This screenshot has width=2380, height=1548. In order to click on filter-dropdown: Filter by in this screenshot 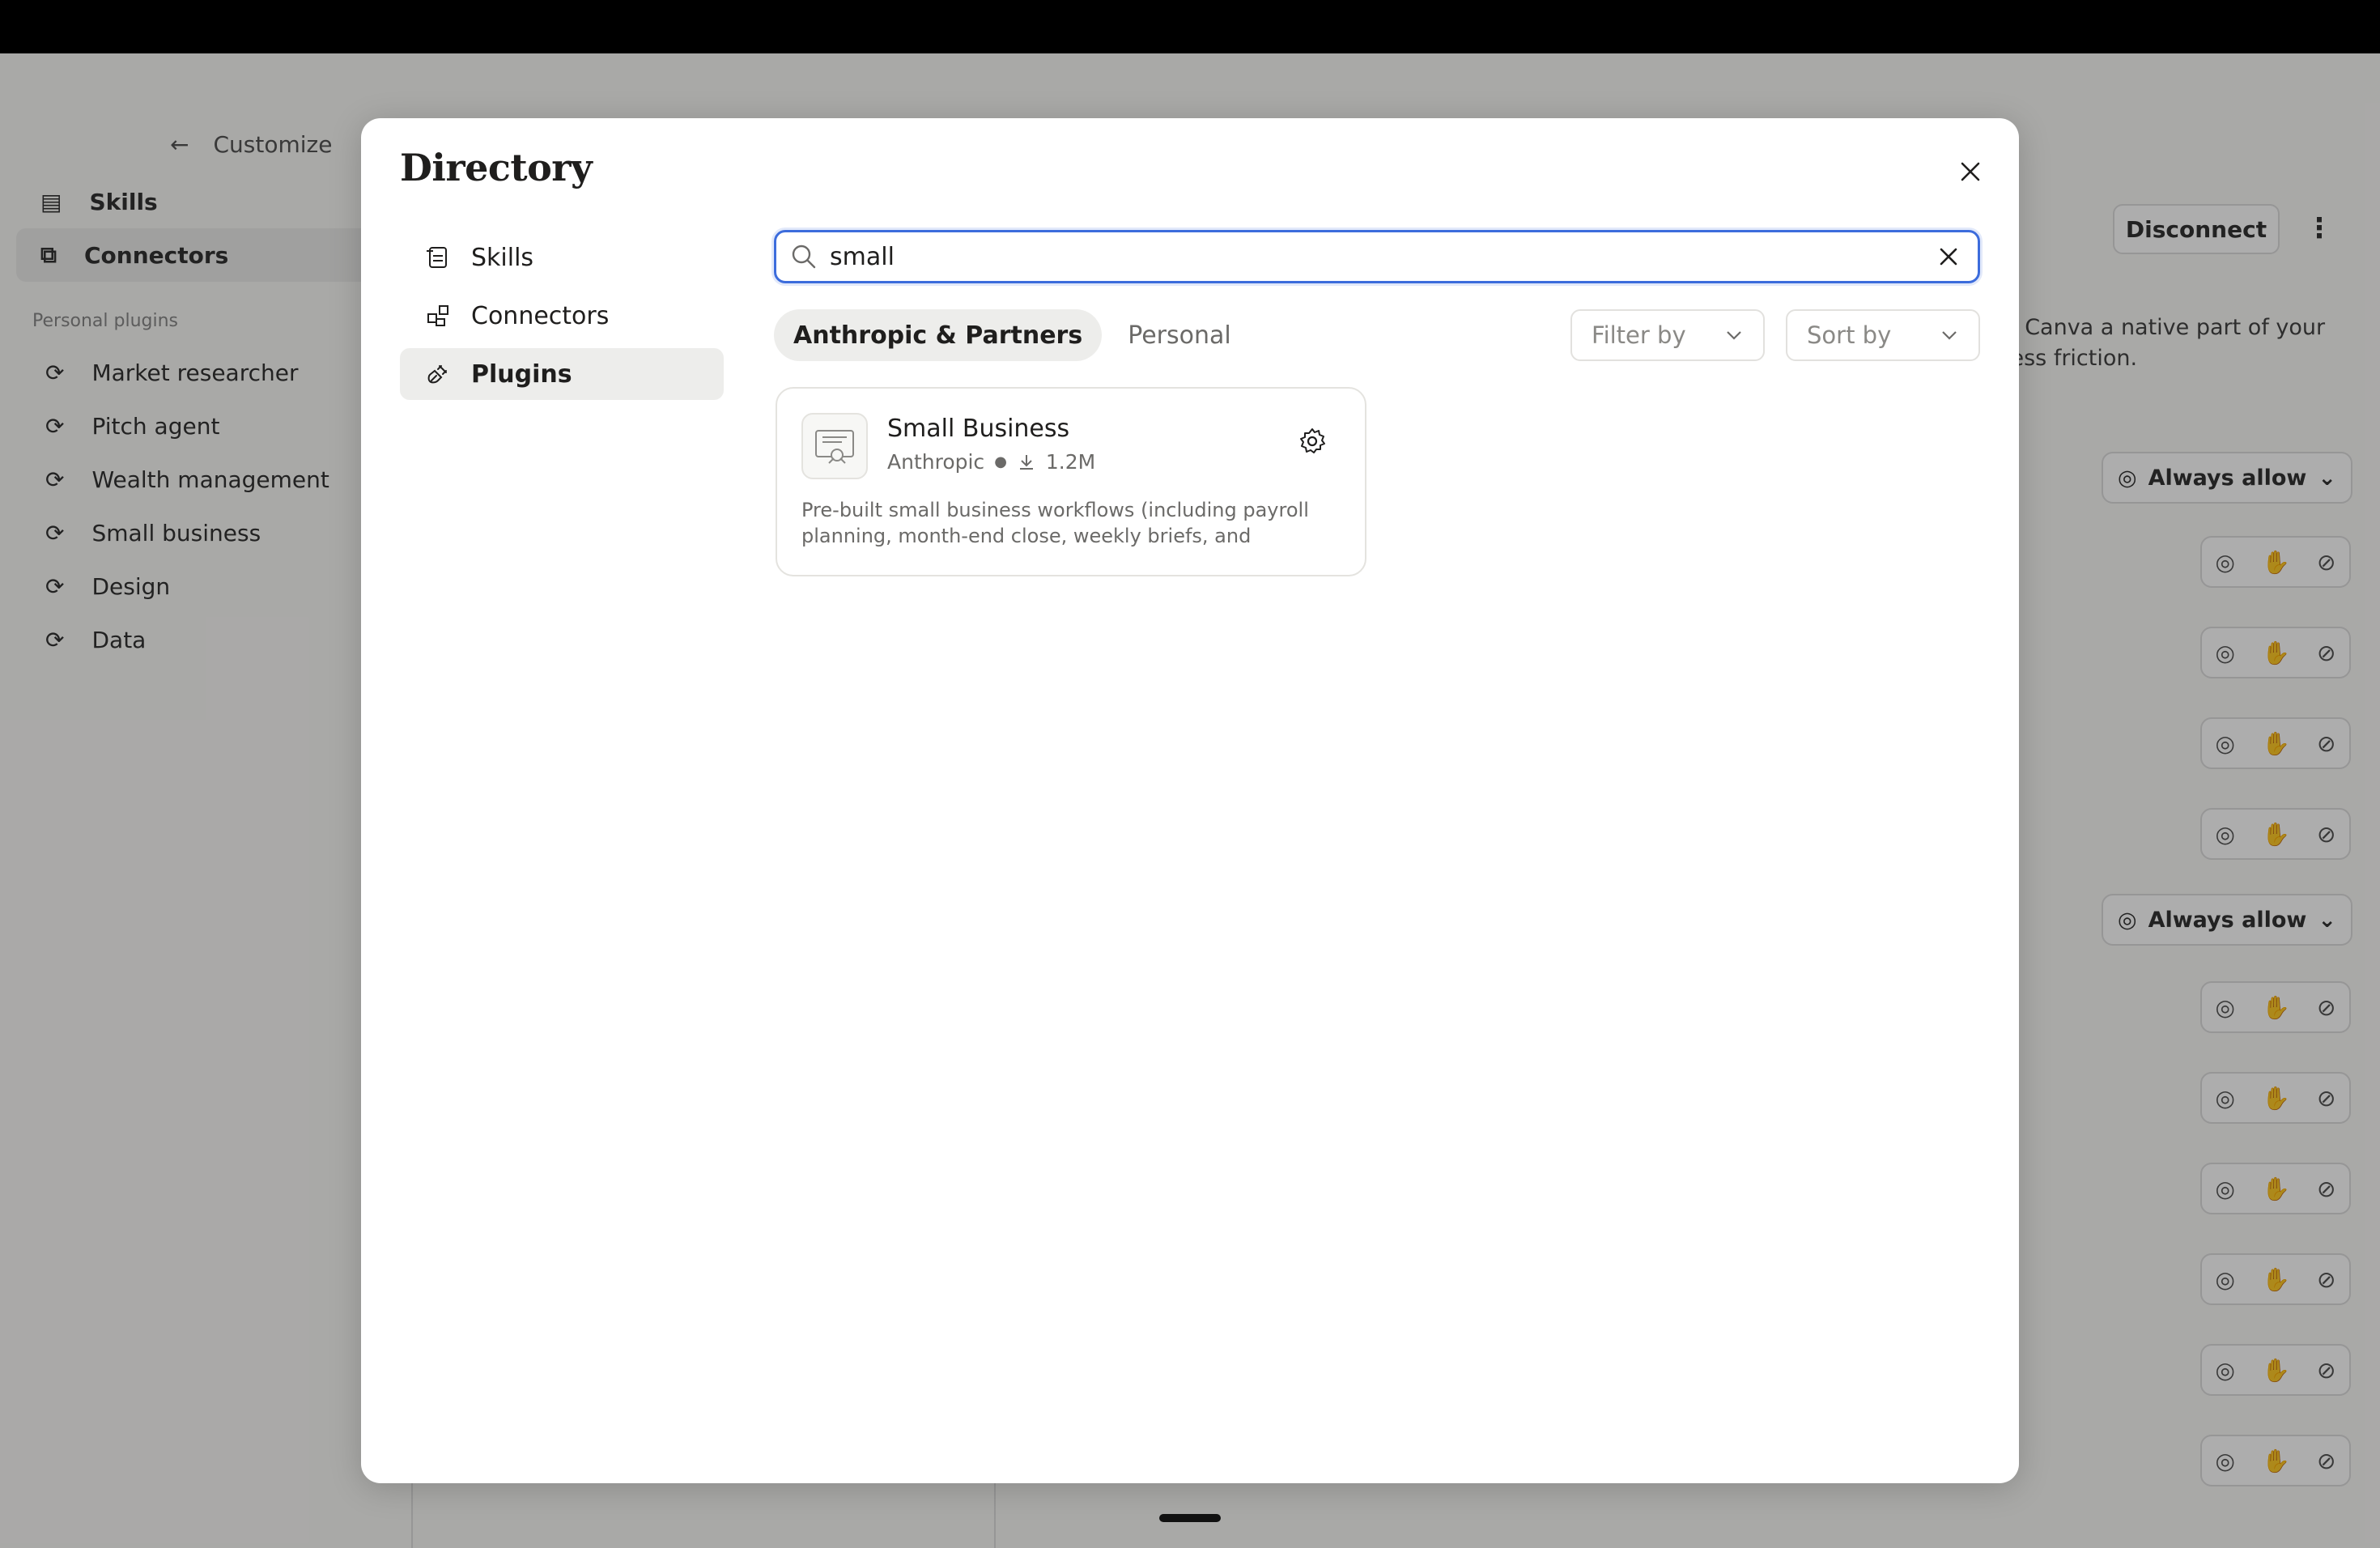, I will do `click(1668, 335)`.